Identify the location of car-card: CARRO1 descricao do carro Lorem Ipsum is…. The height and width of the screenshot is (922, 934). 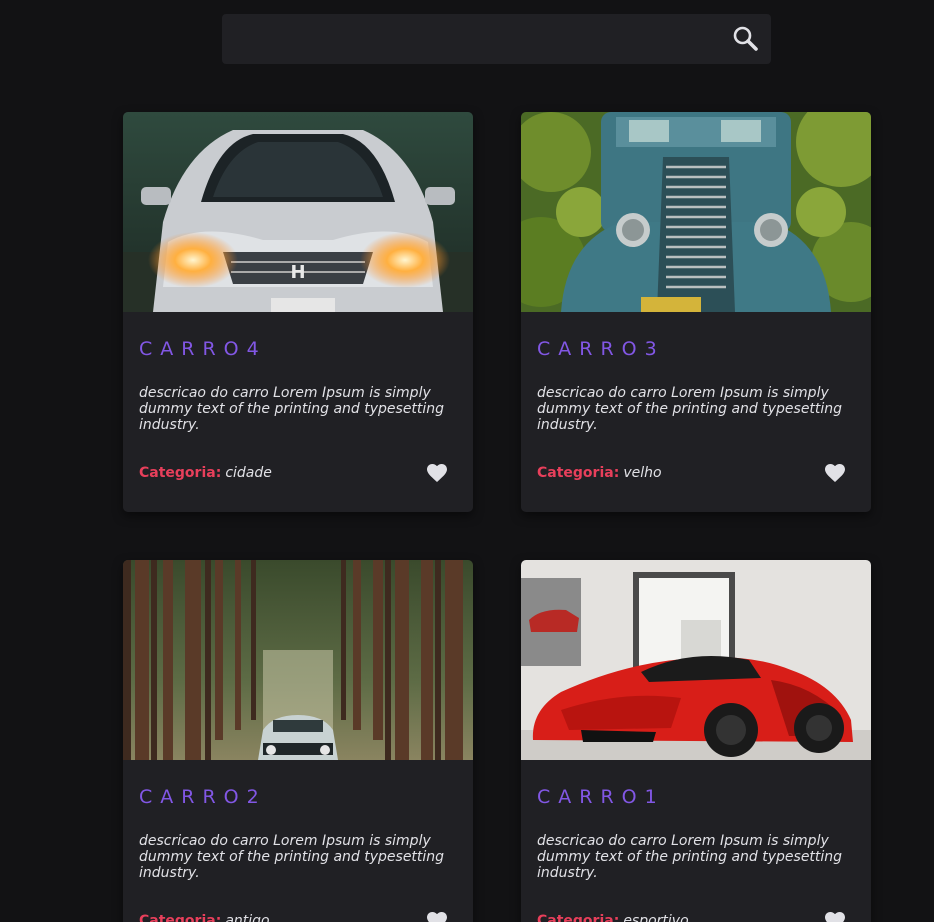
(696, 741).